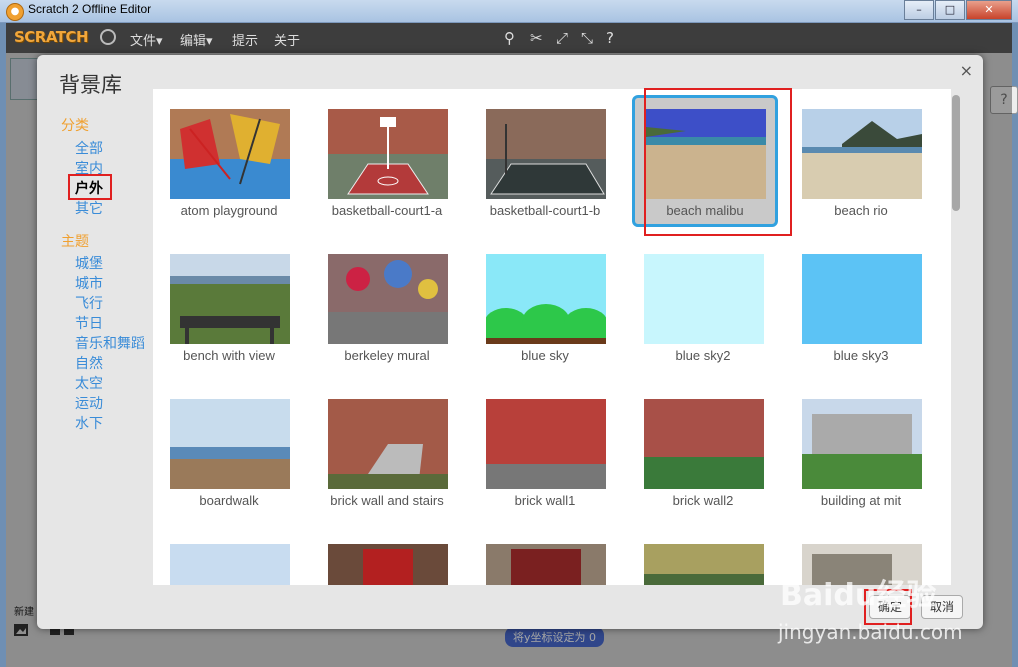 The height and width of the screenshot is (667, 1018). I want to click on backdrop-tile: brick wall2, so click(703, 451).